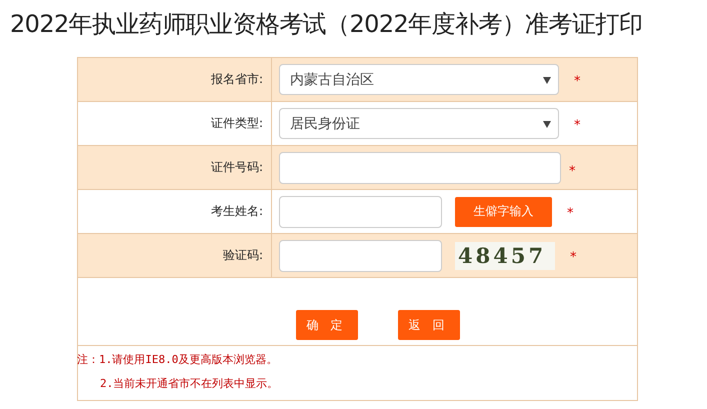  I want to click on note-text: 注：1.请使用IE8.0及更高版本浏览器。, so click(177, 360).